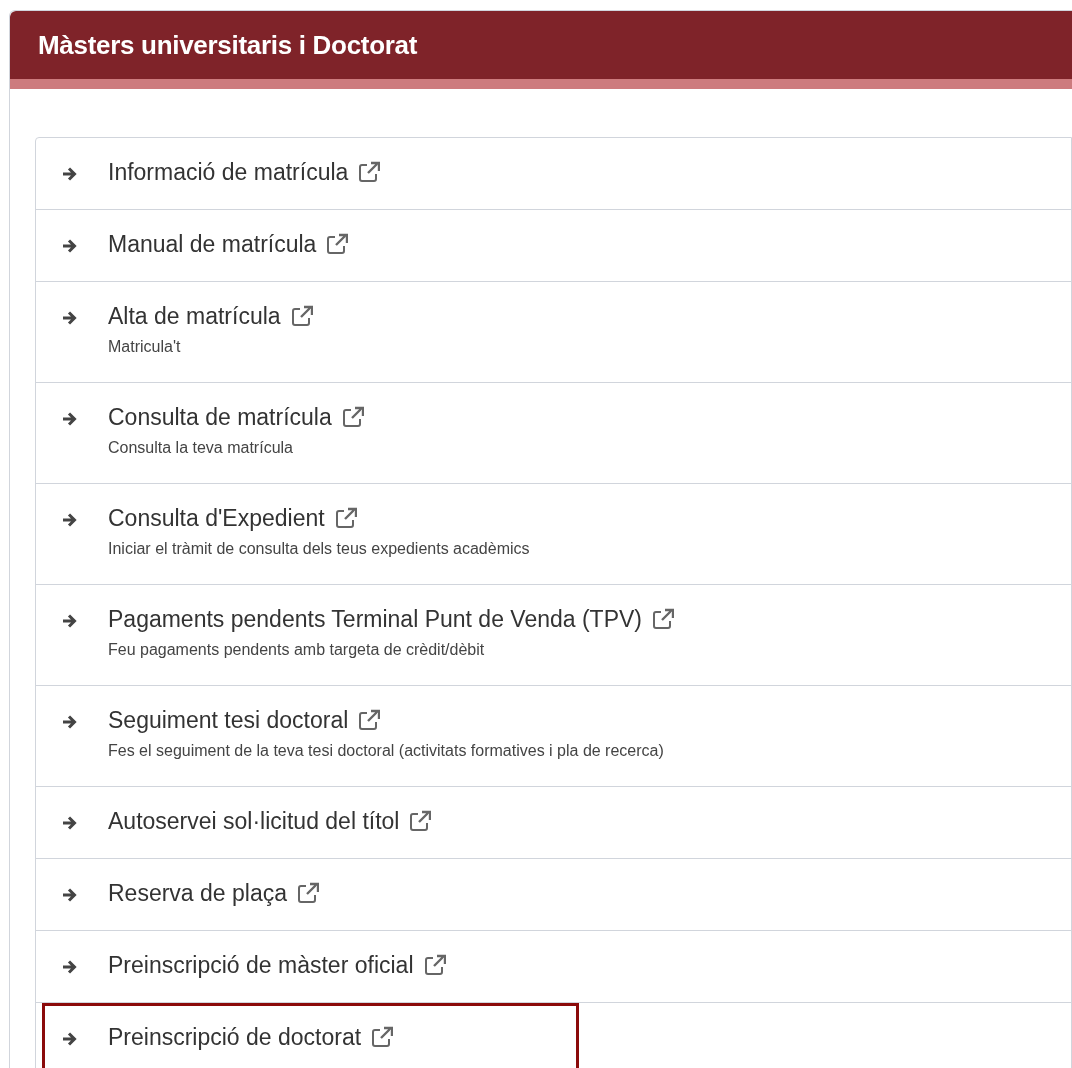  Describe the element at coordinates (375, 619) in the screenshot. I see `link-title: Pagaments pendents Terminal Punt de Venda (TPV)` at that location.